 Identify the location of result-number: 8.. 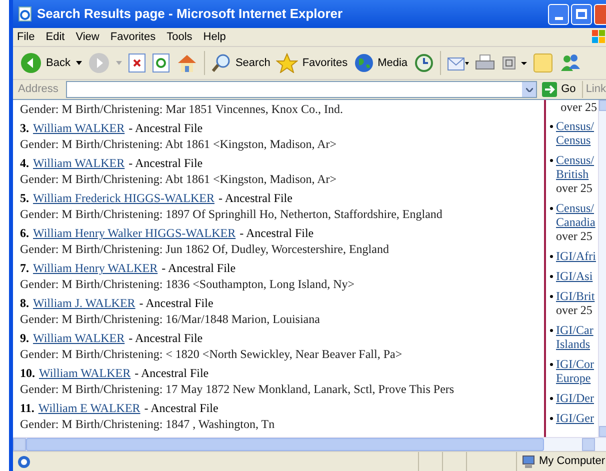
(24, 303).